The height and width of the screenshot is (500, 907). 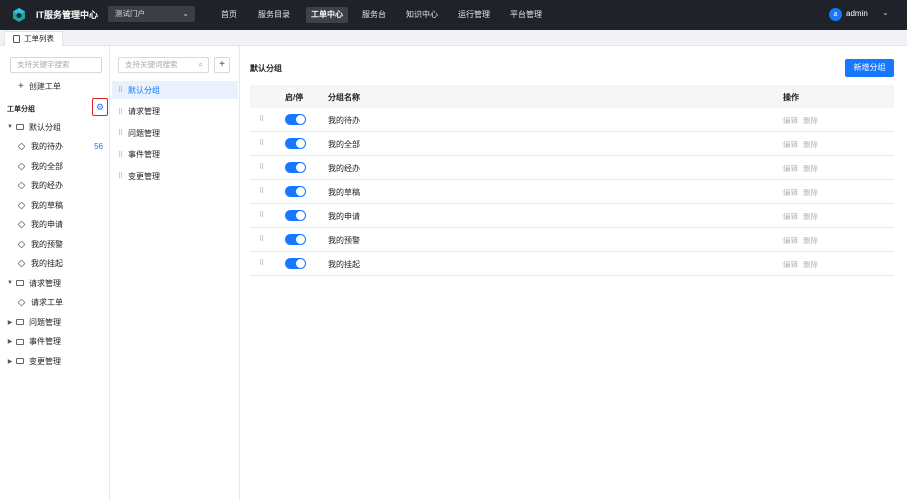 What do you see at coordinates (274, 15) in the screenshot?
I see `nav-service-catalog: 服务目录` at bounding box center [274, 15].